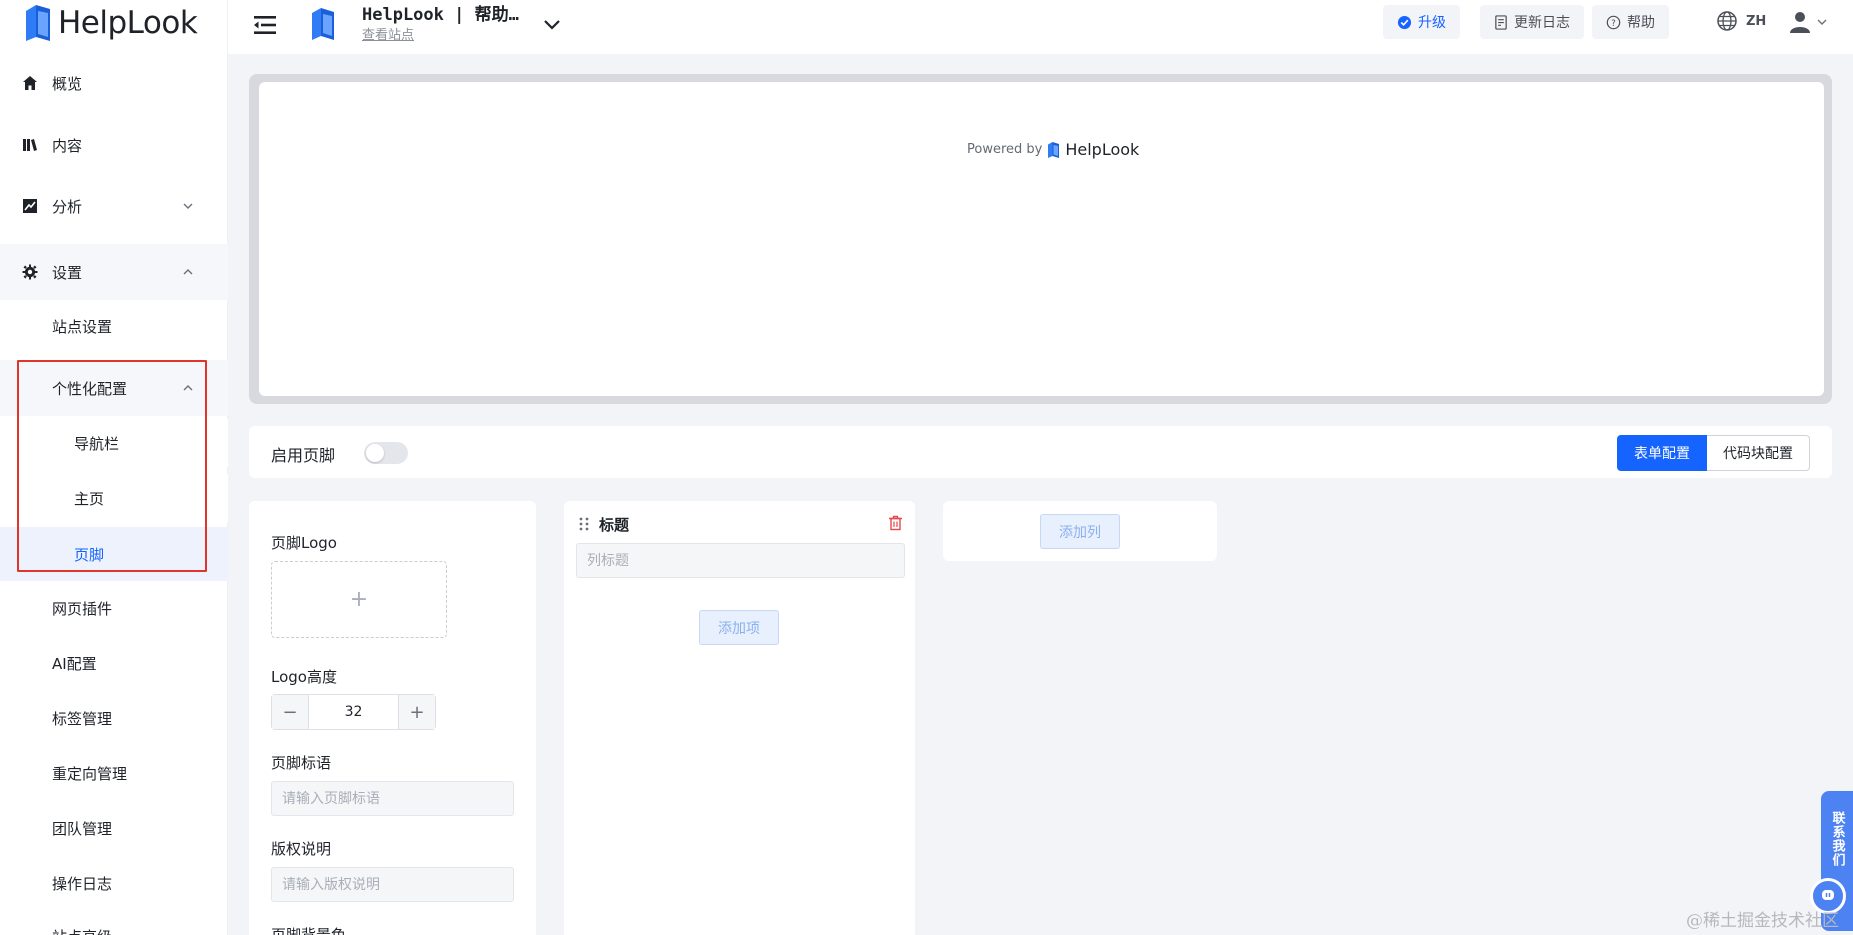 This screenshot has width=1853, height=935. Describe the element at coordinates (114, 718) in the screenshot. I see `sidebar-item-tag-management: 标签管理` at that location.